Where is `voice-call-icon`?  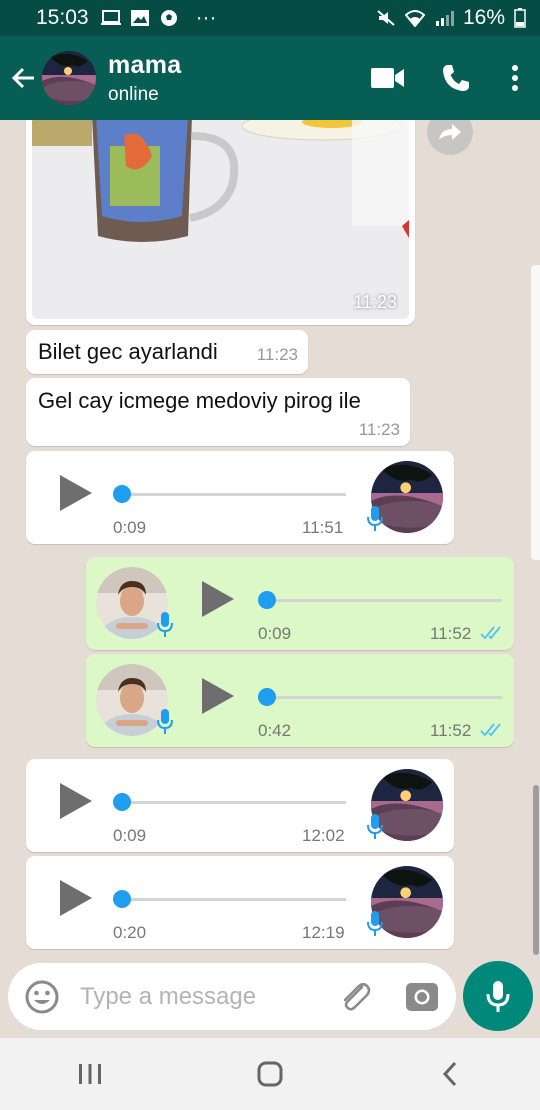 voice-call-icon is located at coordinates (456, 78).